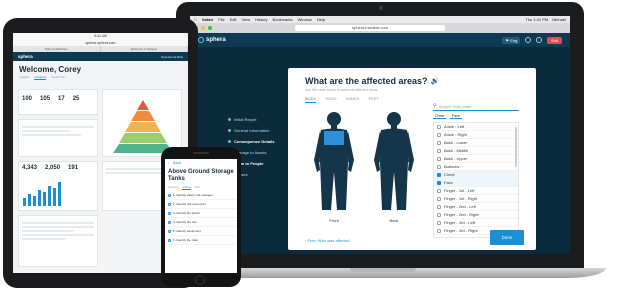  Describe the element at coordinates (144, 49) in the screenshot. I see `browser-tab: Welcome to Sphera` at that location.